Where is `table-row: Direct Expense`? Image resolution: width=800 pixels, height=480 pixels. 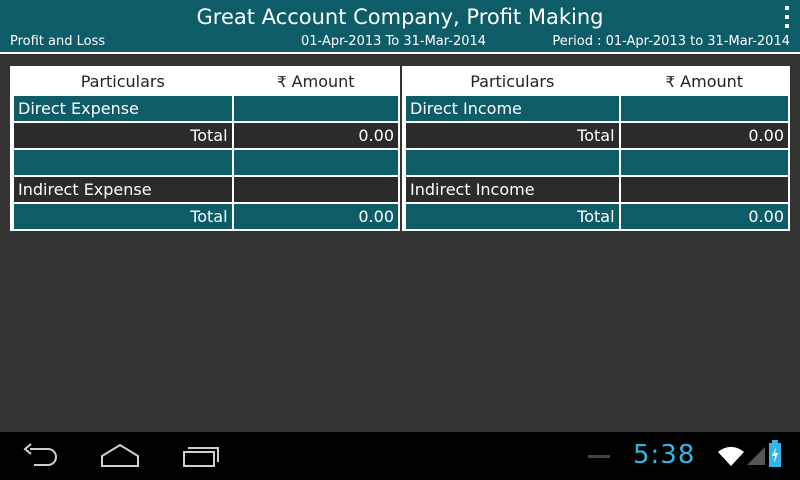 table-row: Direct Expense is located at coordinates (206, 108).